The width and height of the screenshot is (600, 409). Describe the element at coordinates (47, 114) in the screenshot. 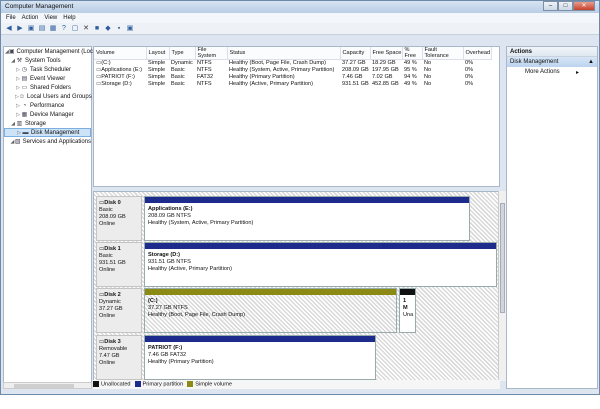

I see `tree-item: ▷ ▦ Device Manager` at that location.